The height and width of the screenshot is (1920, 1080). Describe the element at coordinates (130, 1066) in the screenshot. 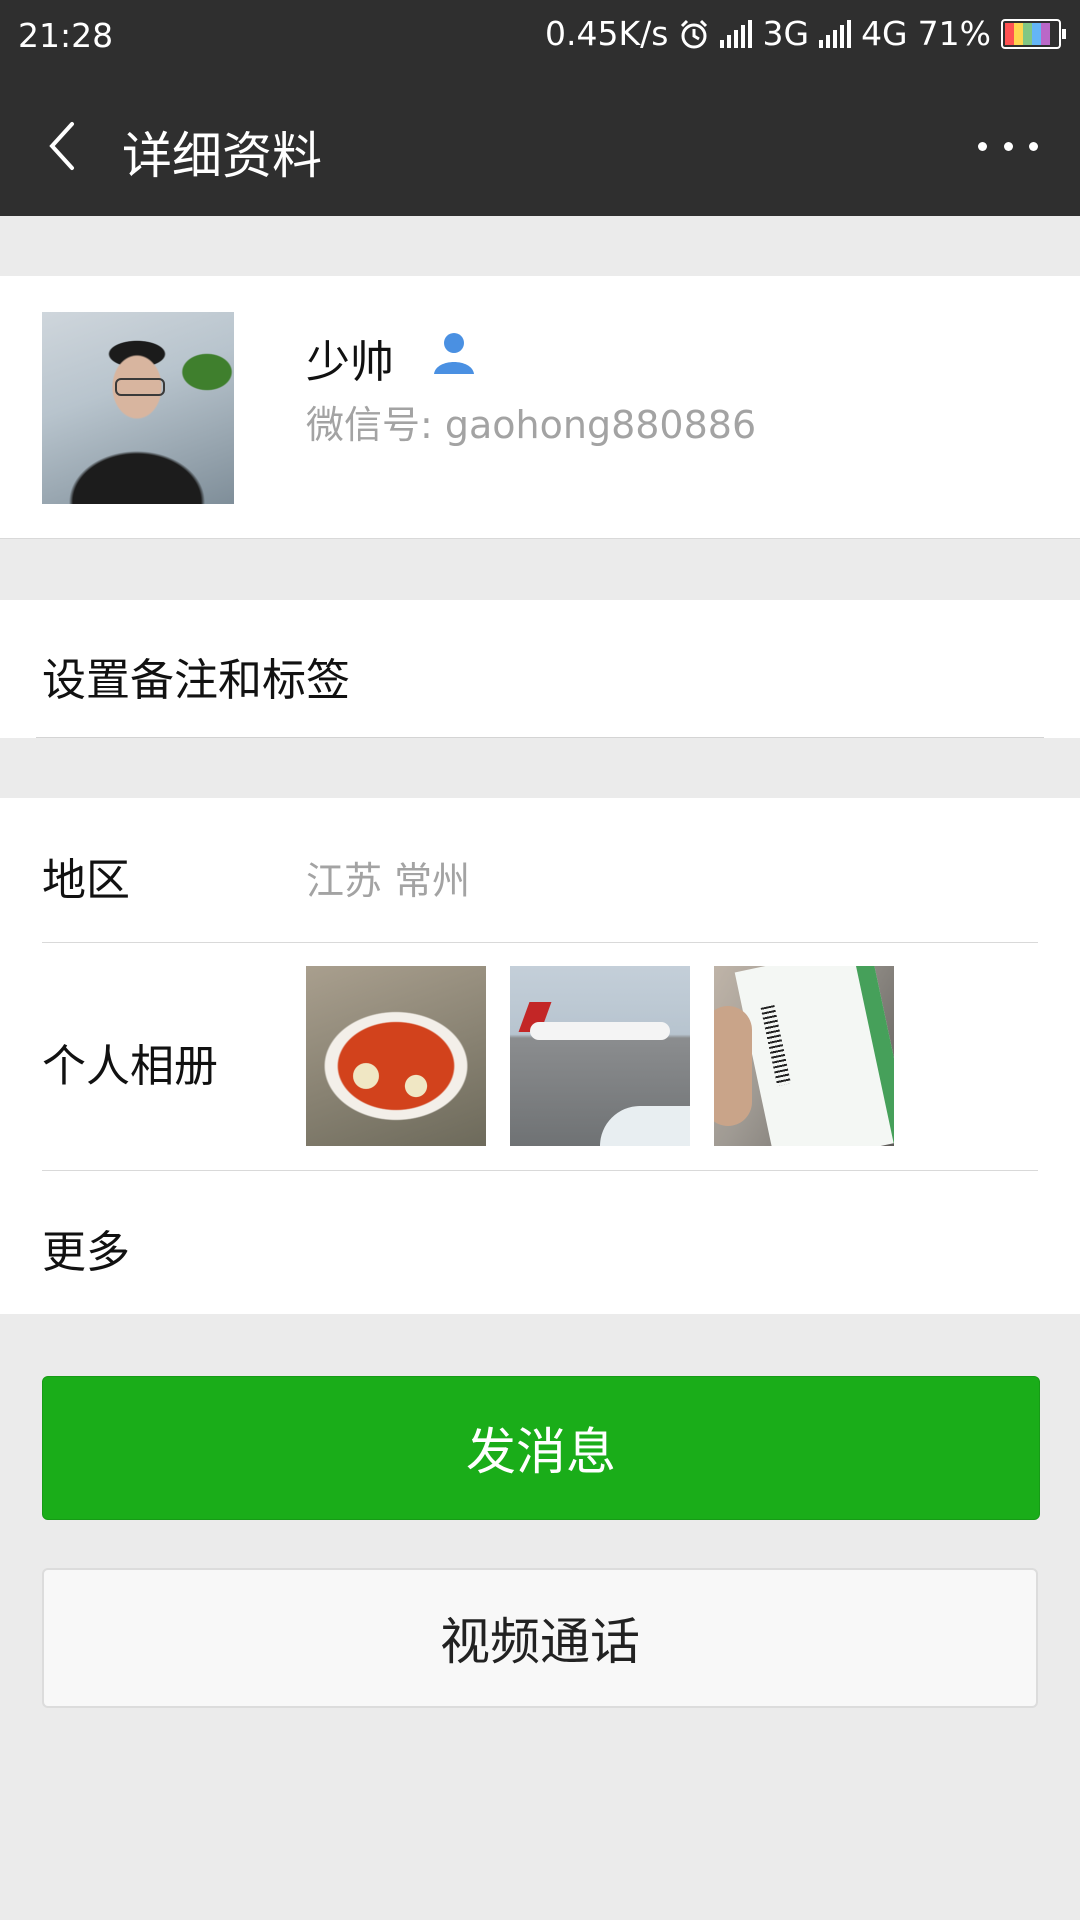

I see `album-label: 个人相册` at that location.